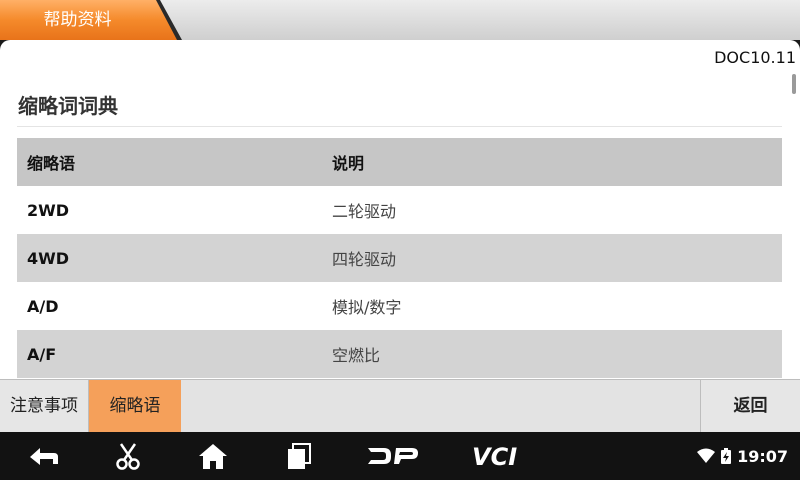  I want to click on column-header-description: 说明, so click(557, 162).